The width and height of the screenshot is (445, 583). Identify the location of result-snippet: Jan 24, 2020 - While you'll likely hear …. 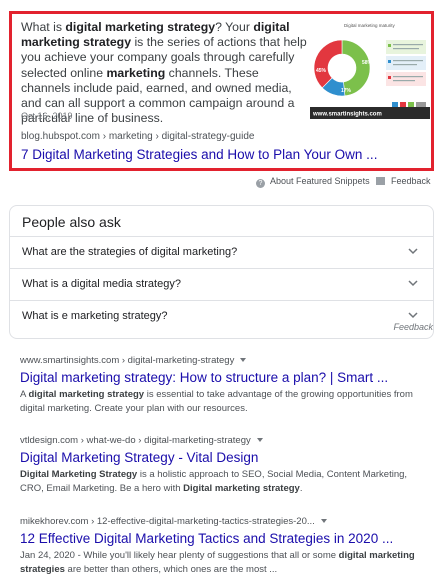
(225, 563).